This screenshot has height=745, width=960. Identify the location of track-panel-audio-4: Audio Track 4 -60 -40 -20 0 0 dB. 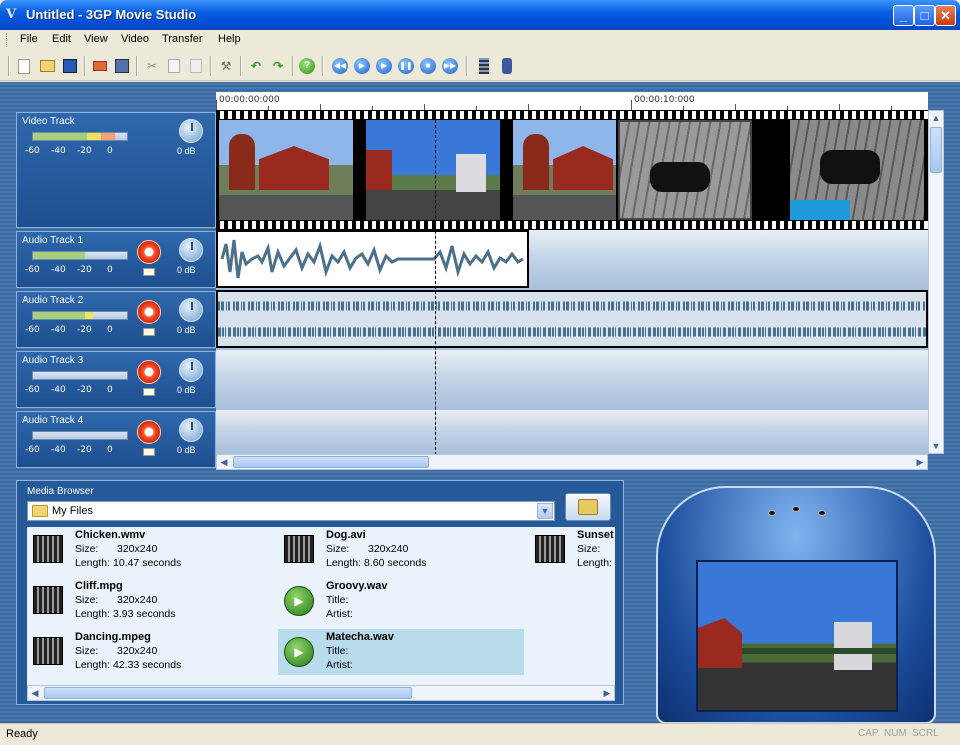
(116, 439).